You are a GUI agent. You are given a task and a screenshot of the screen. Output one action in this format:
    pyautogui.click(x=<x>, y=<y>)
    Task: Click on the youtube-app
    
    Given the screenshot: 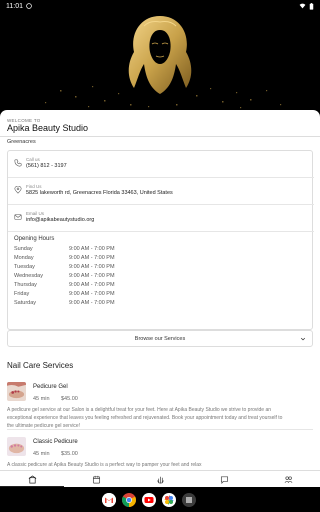 What is the action you would take?
    pyautogui.click(x=149, y=500)
    